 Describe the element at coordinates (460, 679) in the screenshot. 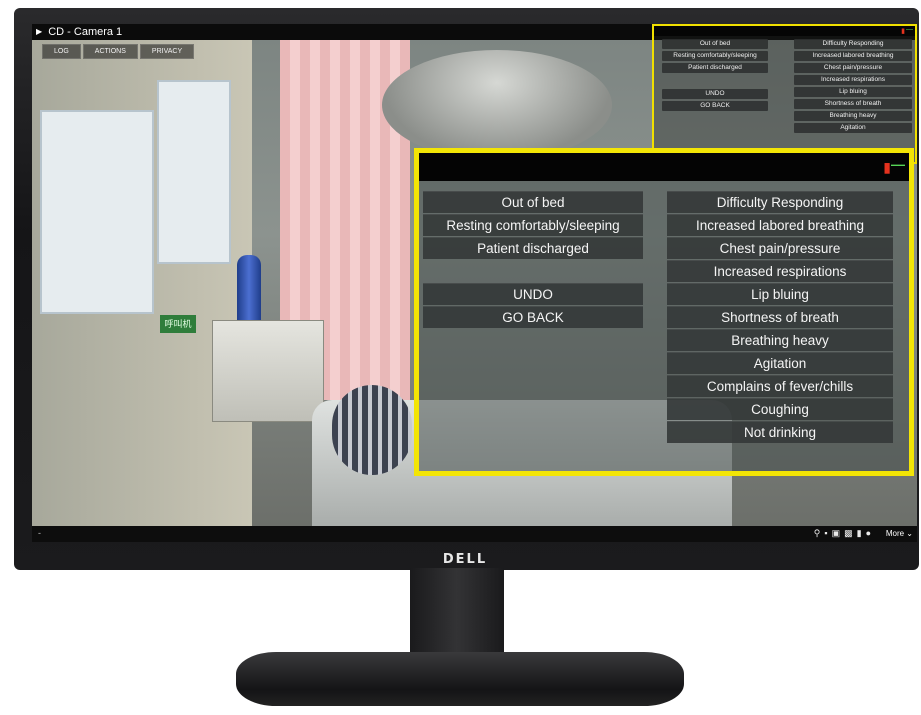

I see `monitor-stand-base` at that location.